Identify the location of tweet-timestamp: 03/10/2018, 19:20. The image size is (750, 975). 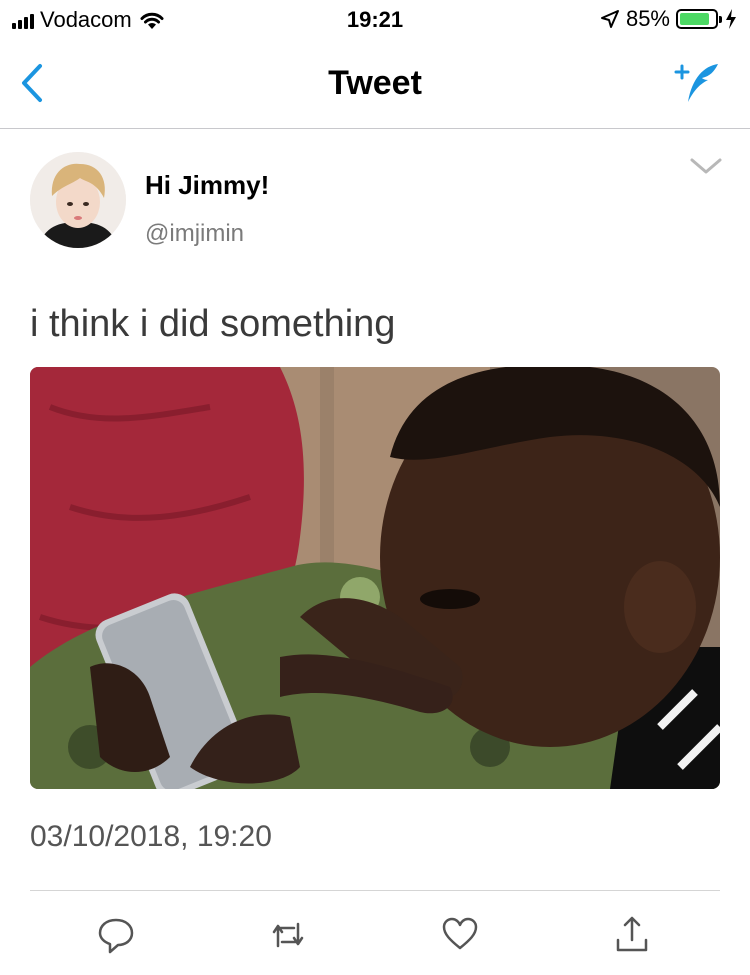
(151, 836).